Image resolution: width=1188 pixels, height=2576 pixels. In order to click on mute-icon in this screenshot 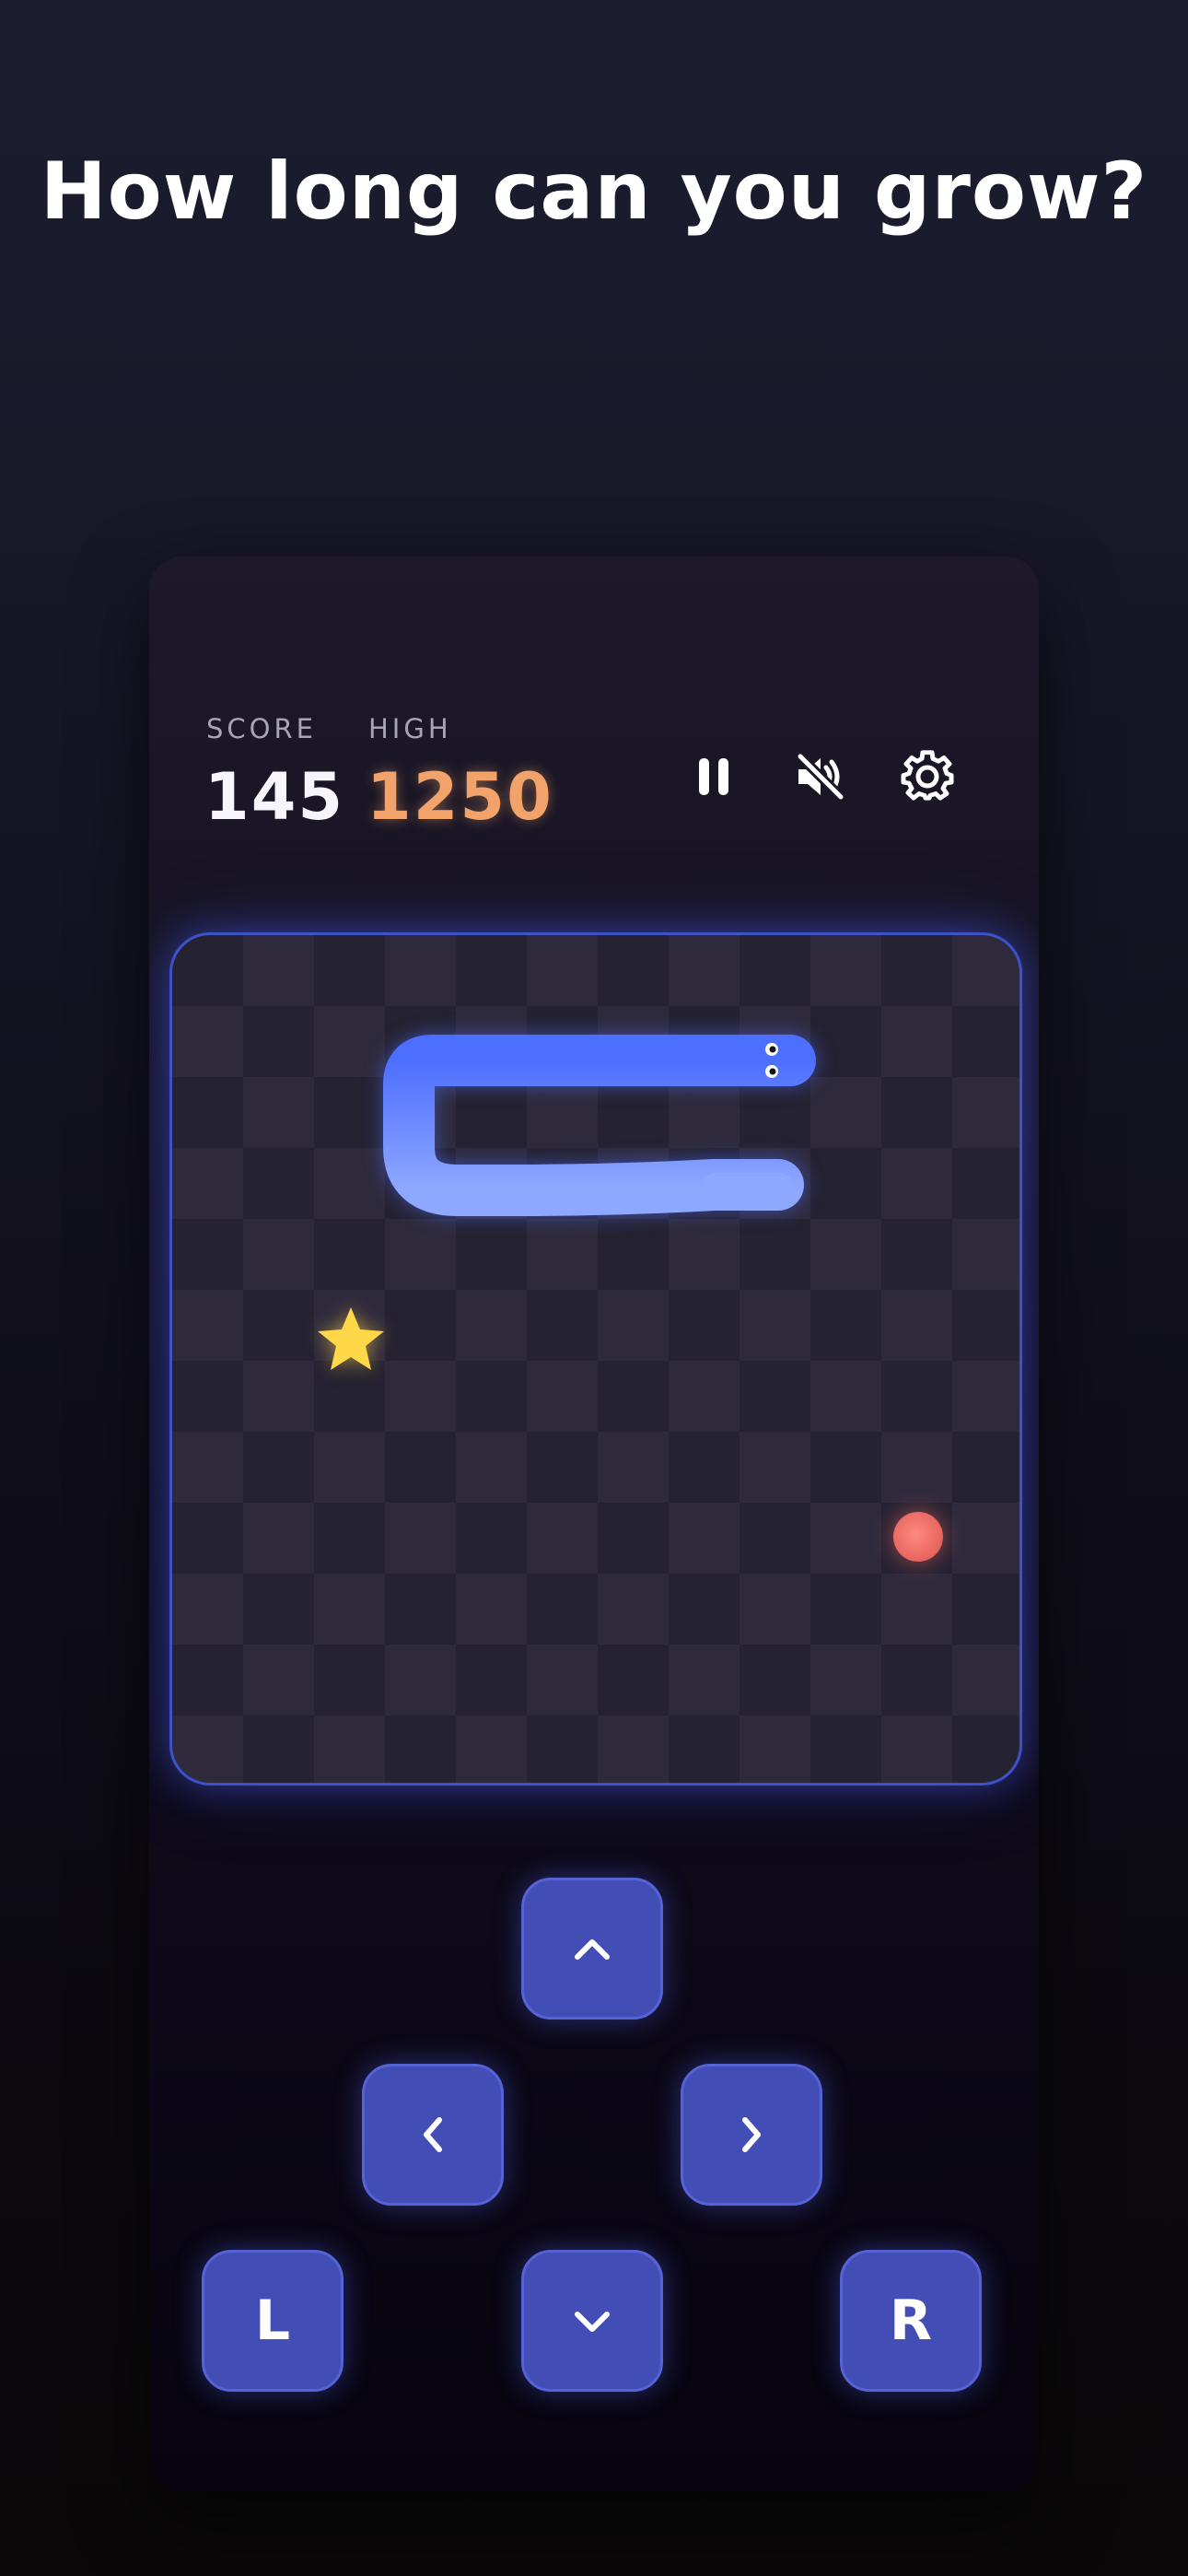, I will do `click(821, 777)`.